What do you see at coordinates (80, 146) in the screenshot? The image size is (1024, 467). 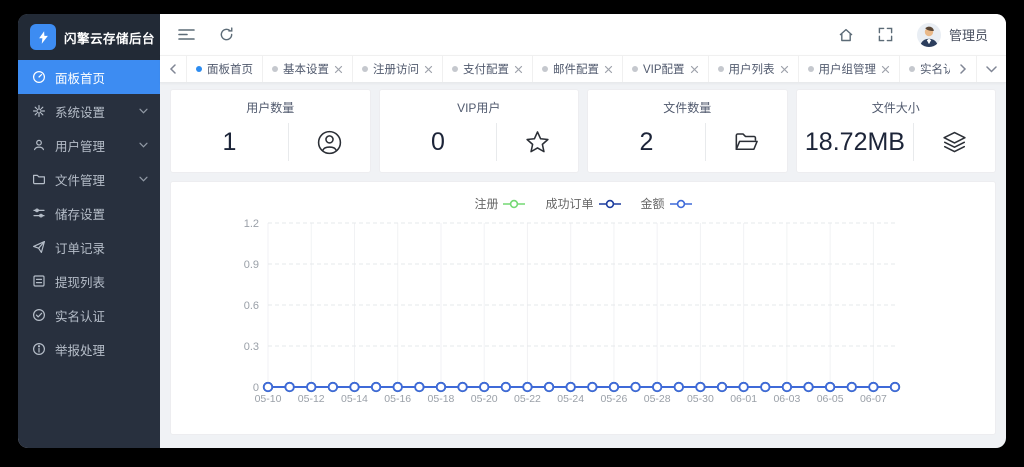 I see `sidebar-item-label: 用户管理` at bounding box center [80, 146].